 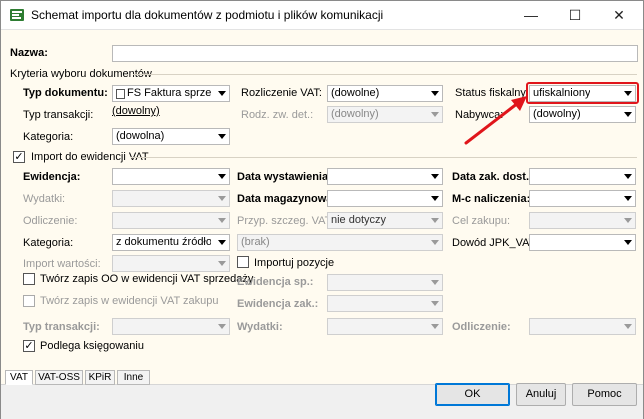 I want to click on minimize-icon: —, so click(x=531, y=15).